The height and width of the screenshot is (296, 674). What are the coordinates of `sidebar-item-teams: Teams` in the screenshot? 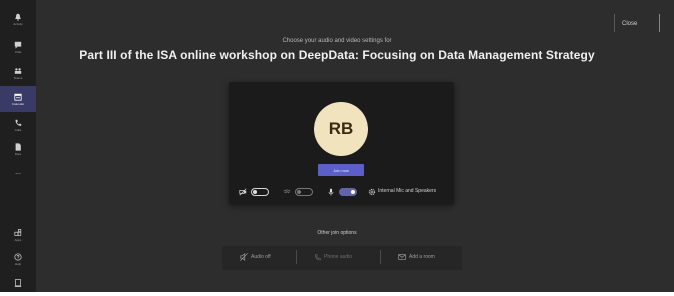 It's located at (18, 73).